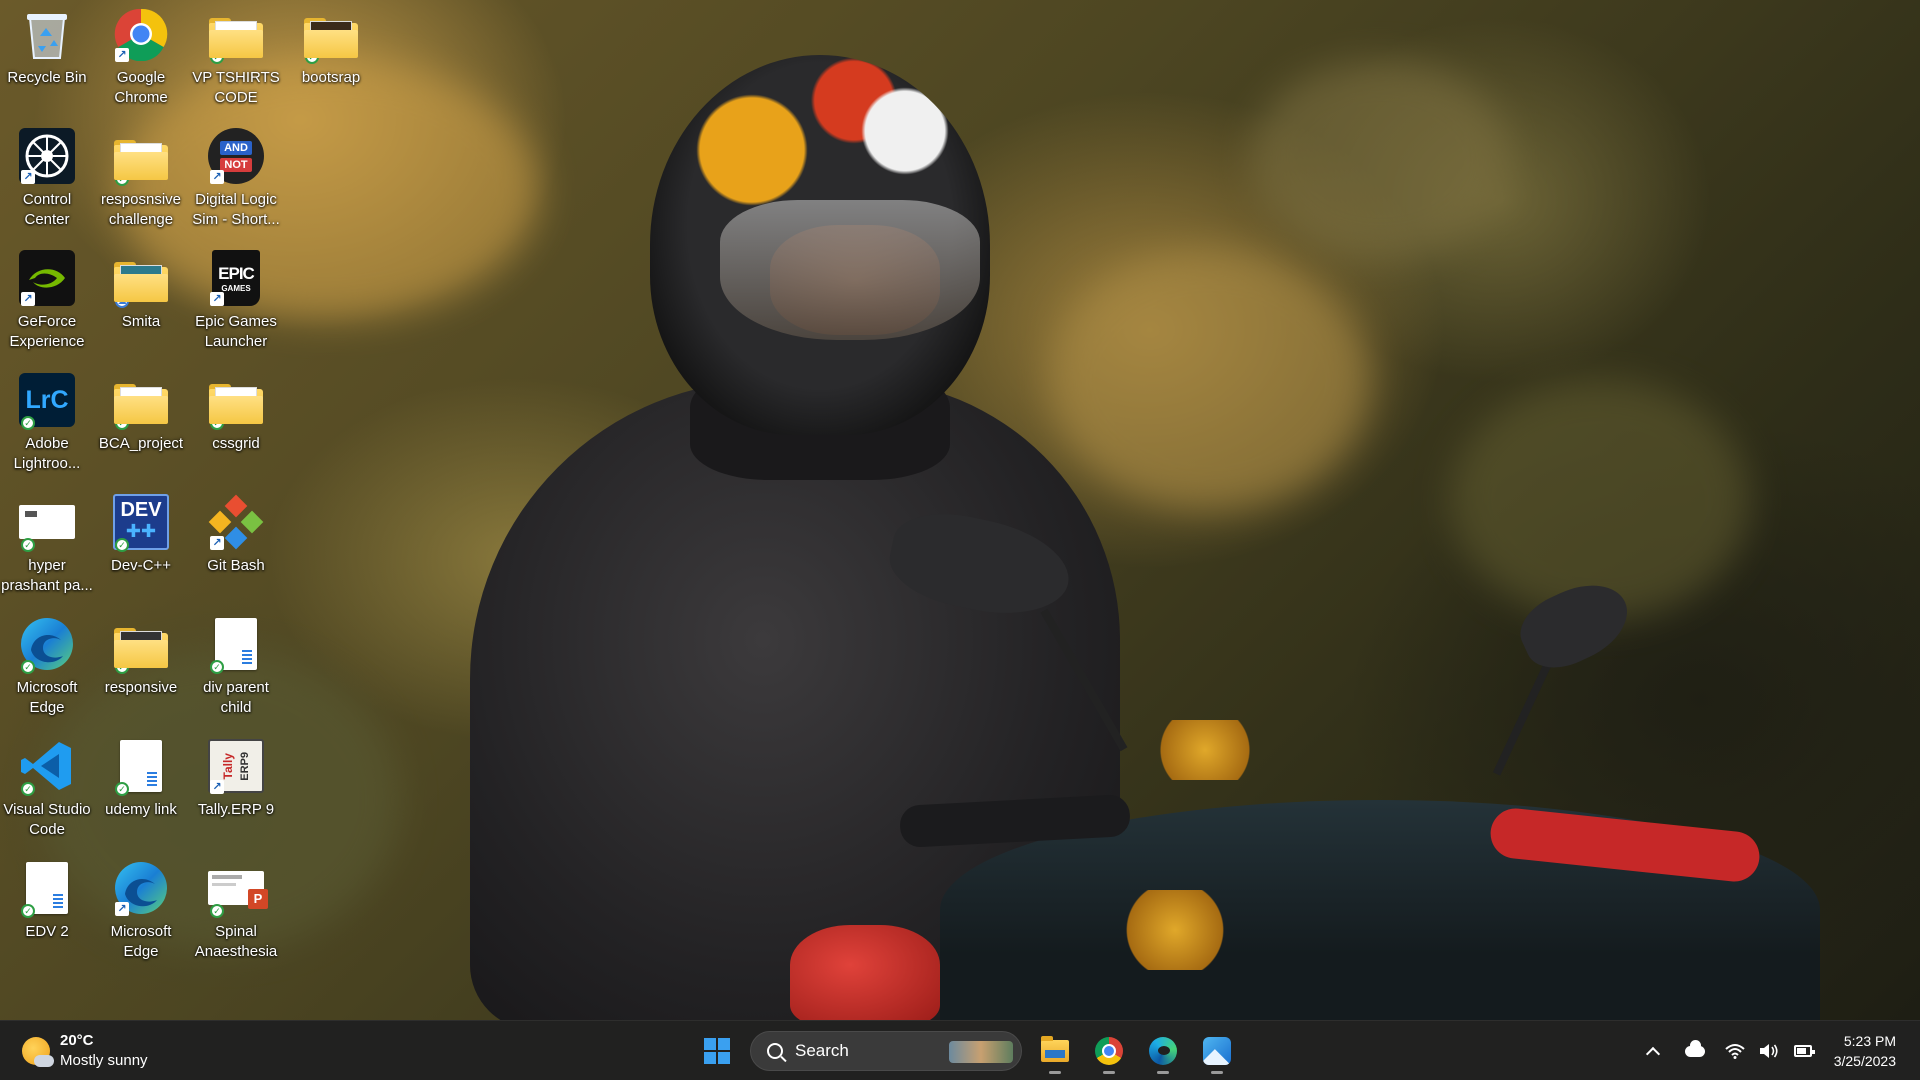 The width and height of the screenshot is (1920, 1080). What do you see at coordinates (47, 767) in the screenshot?
I see `vscode-icon: ✓` at bounding box center [47, 767].